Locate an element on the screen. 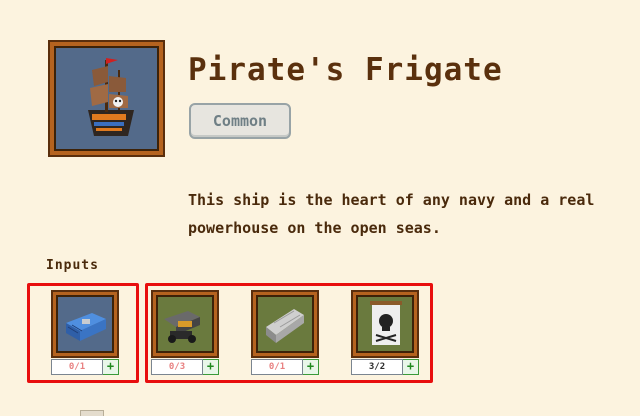 This screenshot has width=640, height=416. blue-crate-icon is located at coordinates (85, 324).